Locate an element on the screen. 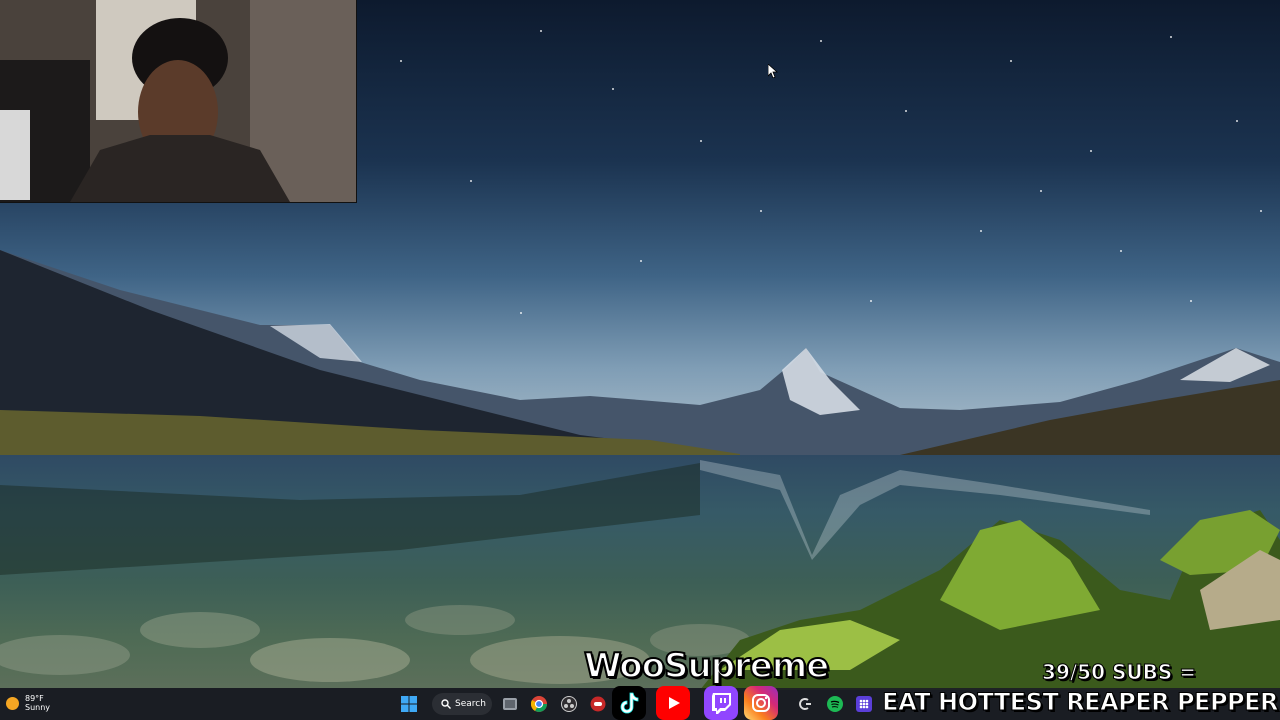  obs-icon is located at coordinates (569, 704).